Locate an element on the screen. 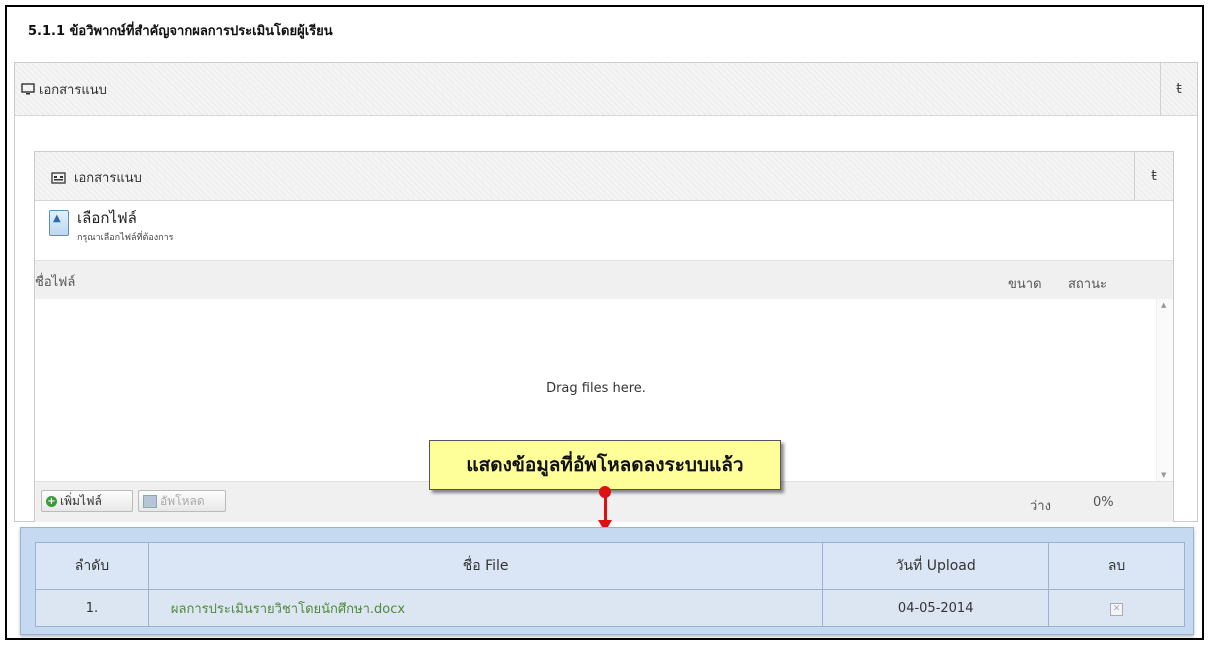 The width and height of the screenshot is (1211, 648). scroll-down-icon: ▼ is located at coordinates (1163, 475).